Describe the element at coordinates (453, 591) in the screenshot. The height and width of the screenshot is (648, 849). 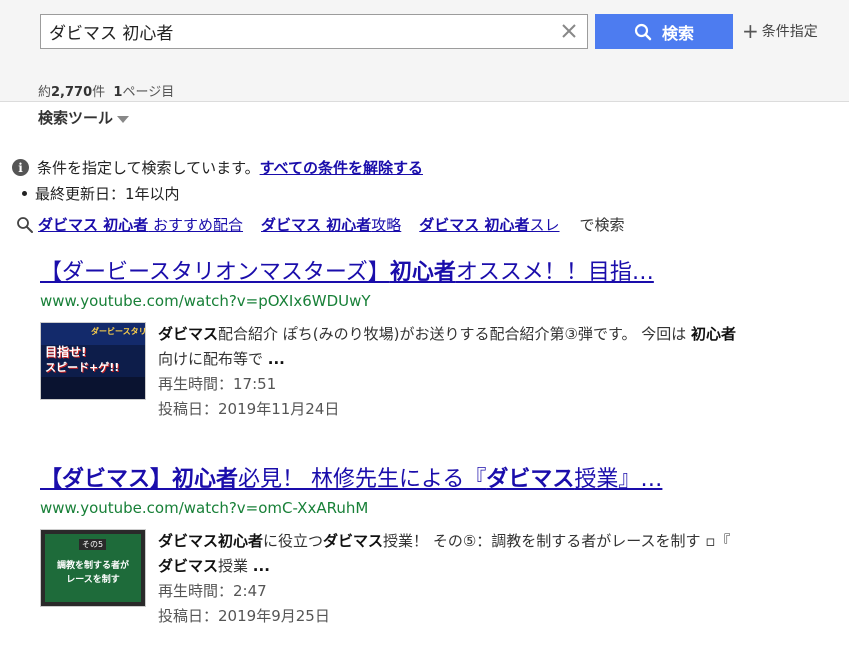
I see `duration: 再生時間：2:47` at that location.